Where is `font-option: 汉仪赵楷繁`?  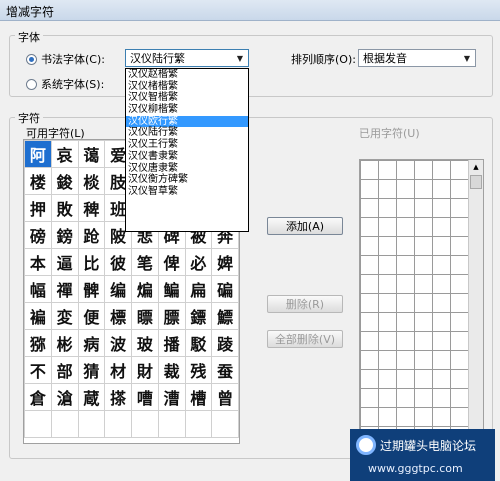 font-option: 汉仪赵楷繁 is located at coordinates (187, 75).